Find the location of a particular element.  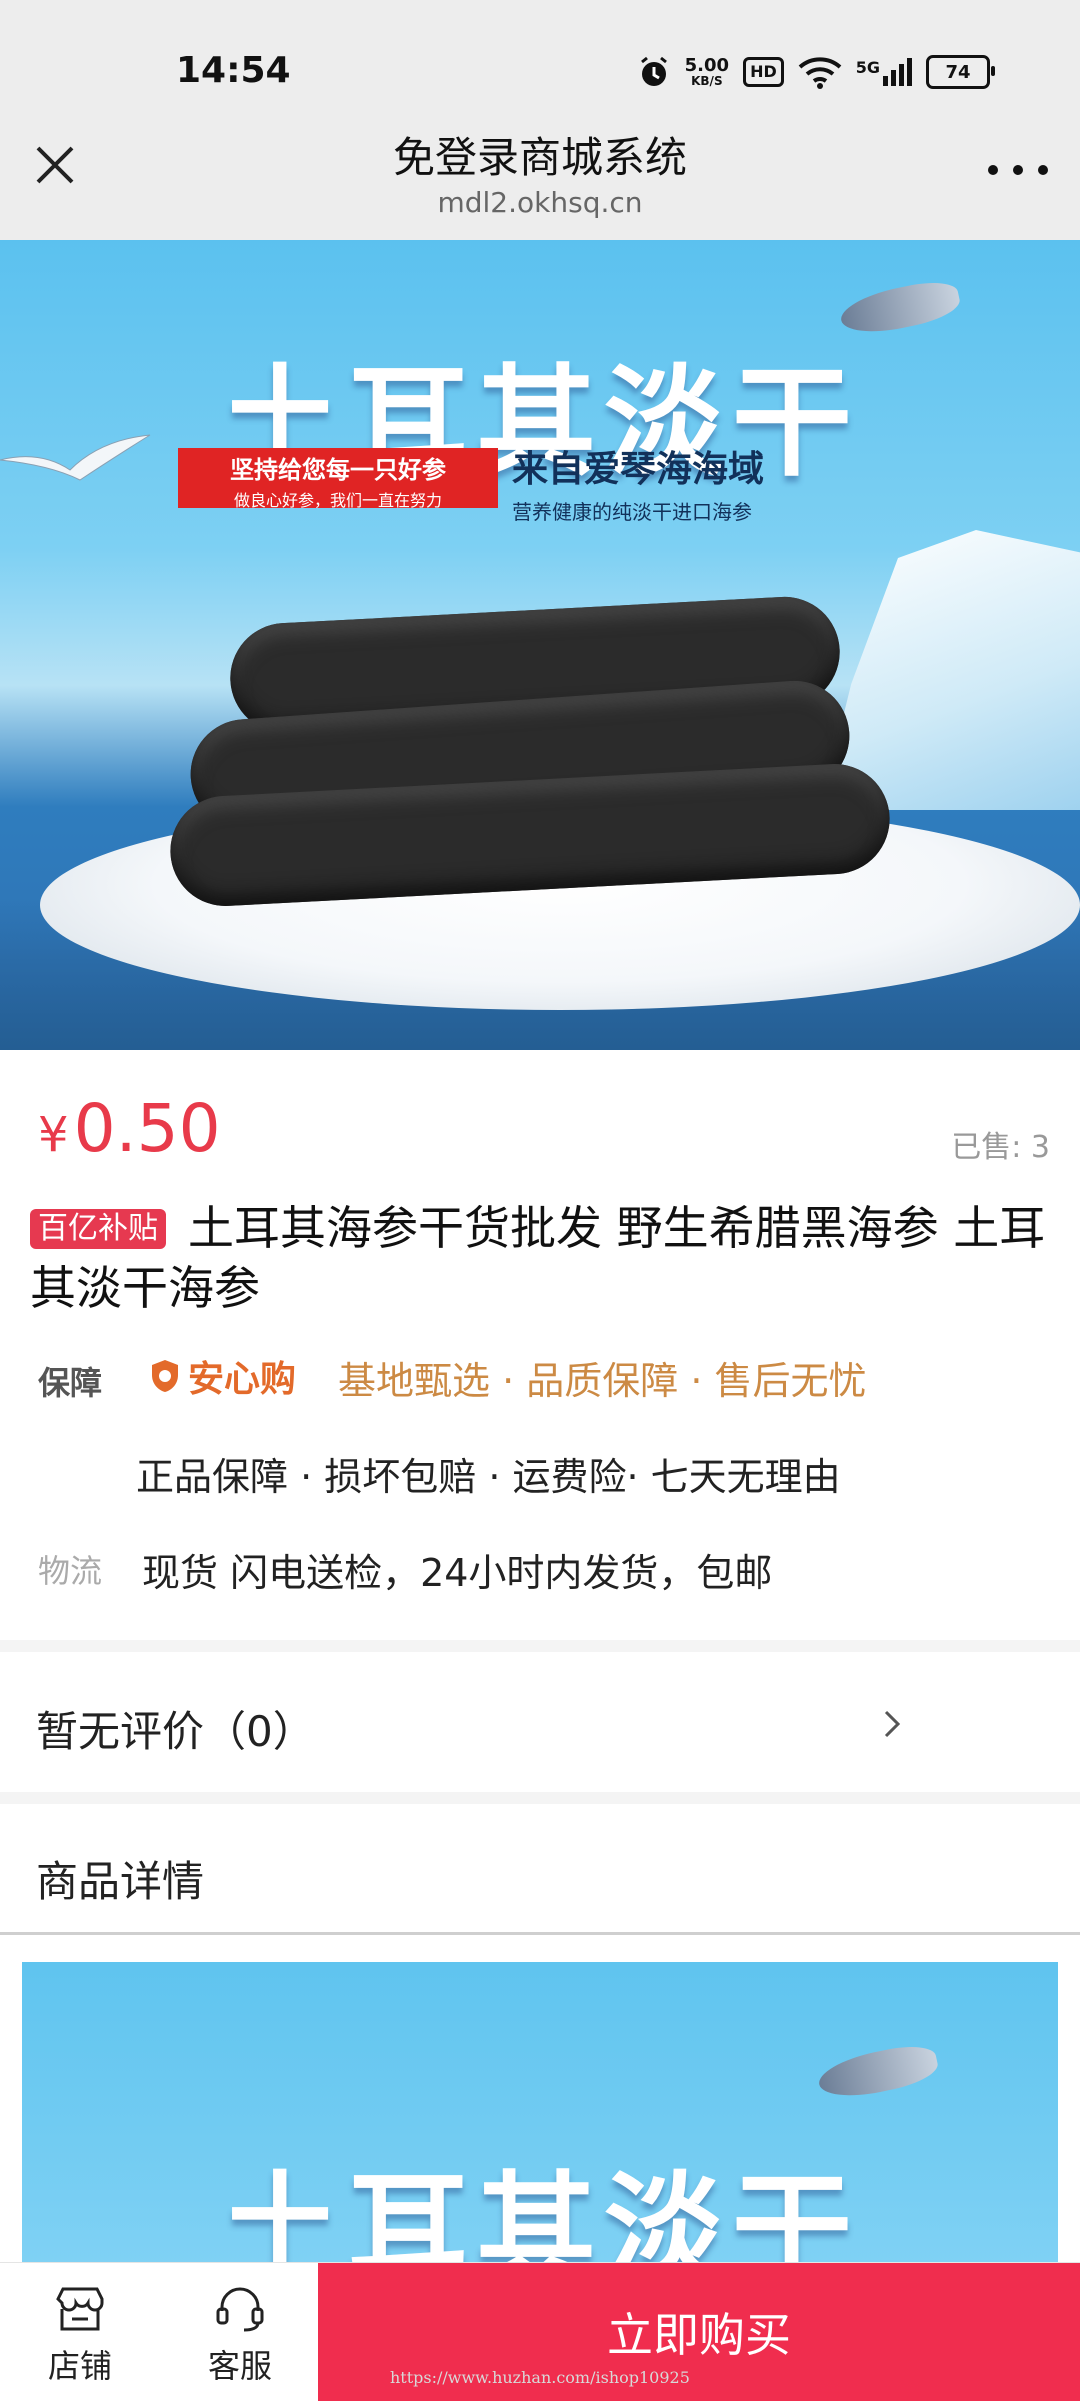

red-tag: 坚持给您每一只好参 做良心好参，我们一直在努力 is located at coordinates (338, 479).